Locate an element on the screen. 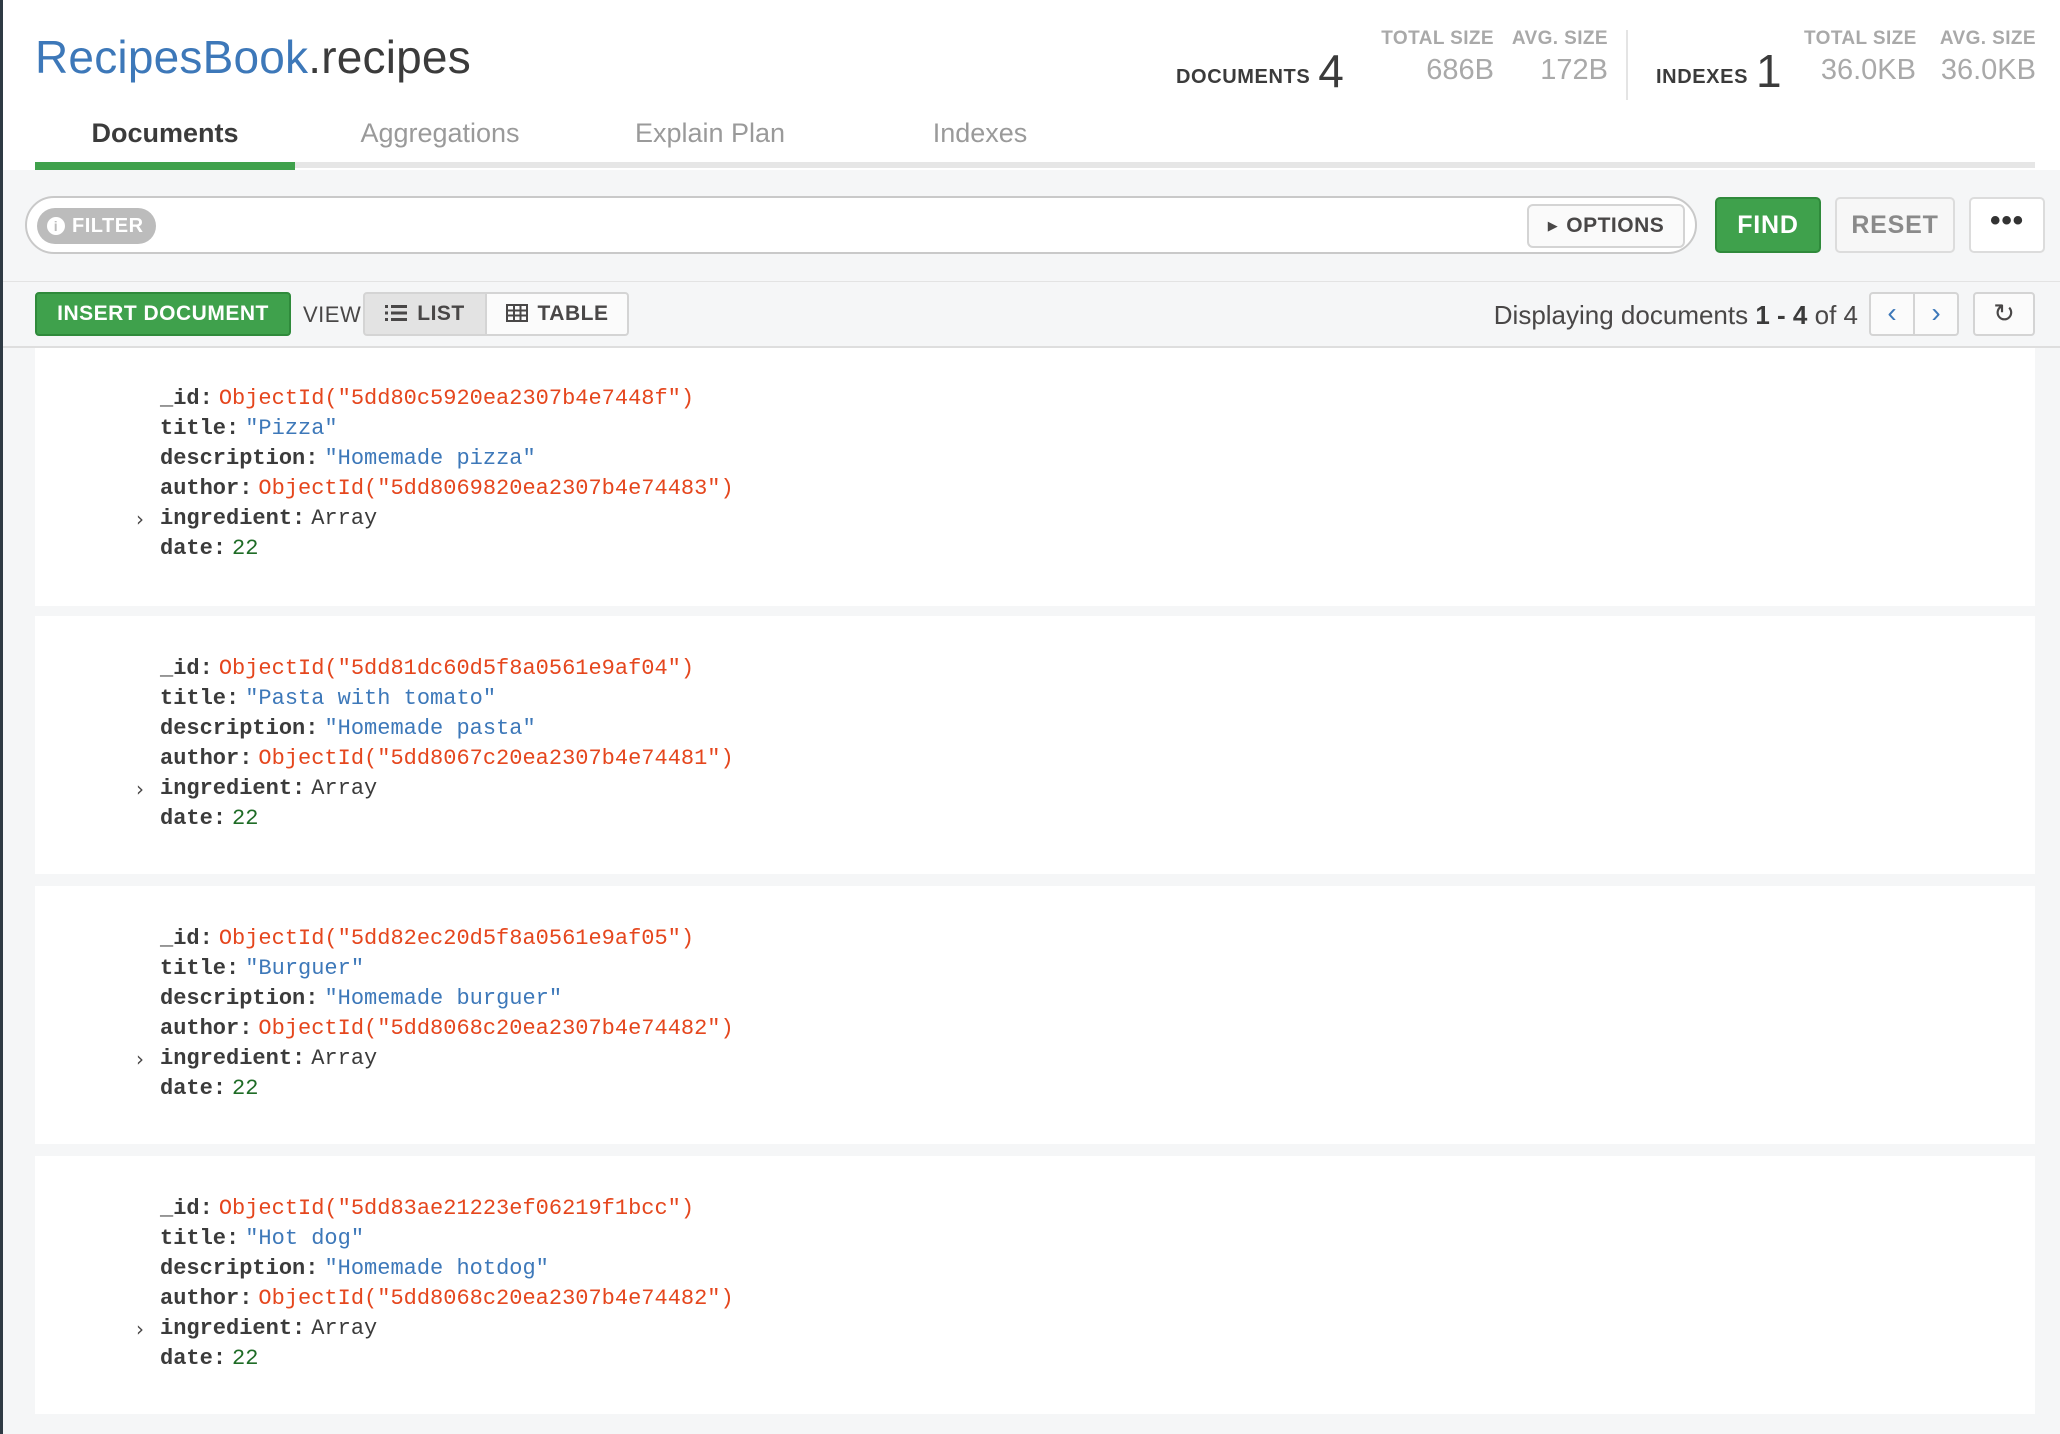 The width and height of the screenshot is (2060, 1434). field-value: "Homemade pasta" is located at coordinates (429, 728).